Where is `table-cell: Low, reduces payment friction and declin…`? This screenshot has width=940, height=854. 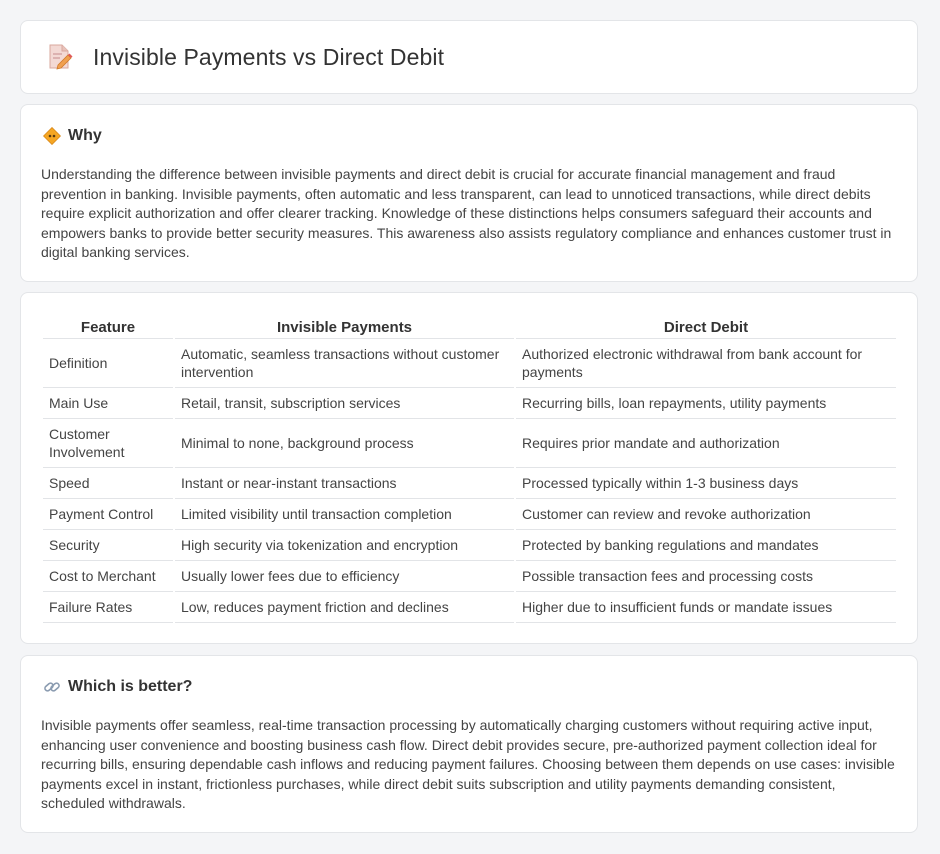
table-cell: Low, reduces payment friction and declin… is located at coordinates (344, 607).